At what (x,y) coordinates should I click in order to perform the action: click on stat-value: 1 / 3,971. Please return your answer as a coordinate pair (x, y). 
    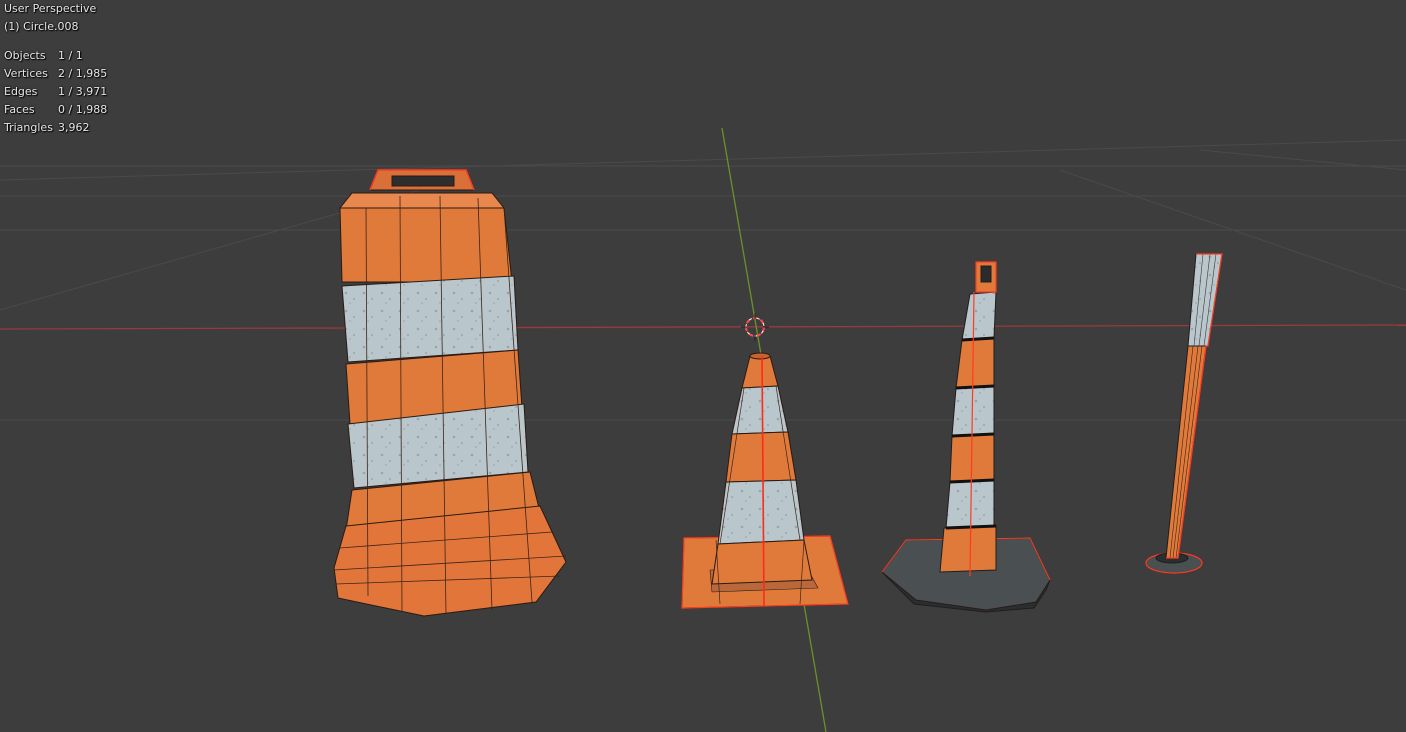
    Looking at the image, I should click on (83, 91).